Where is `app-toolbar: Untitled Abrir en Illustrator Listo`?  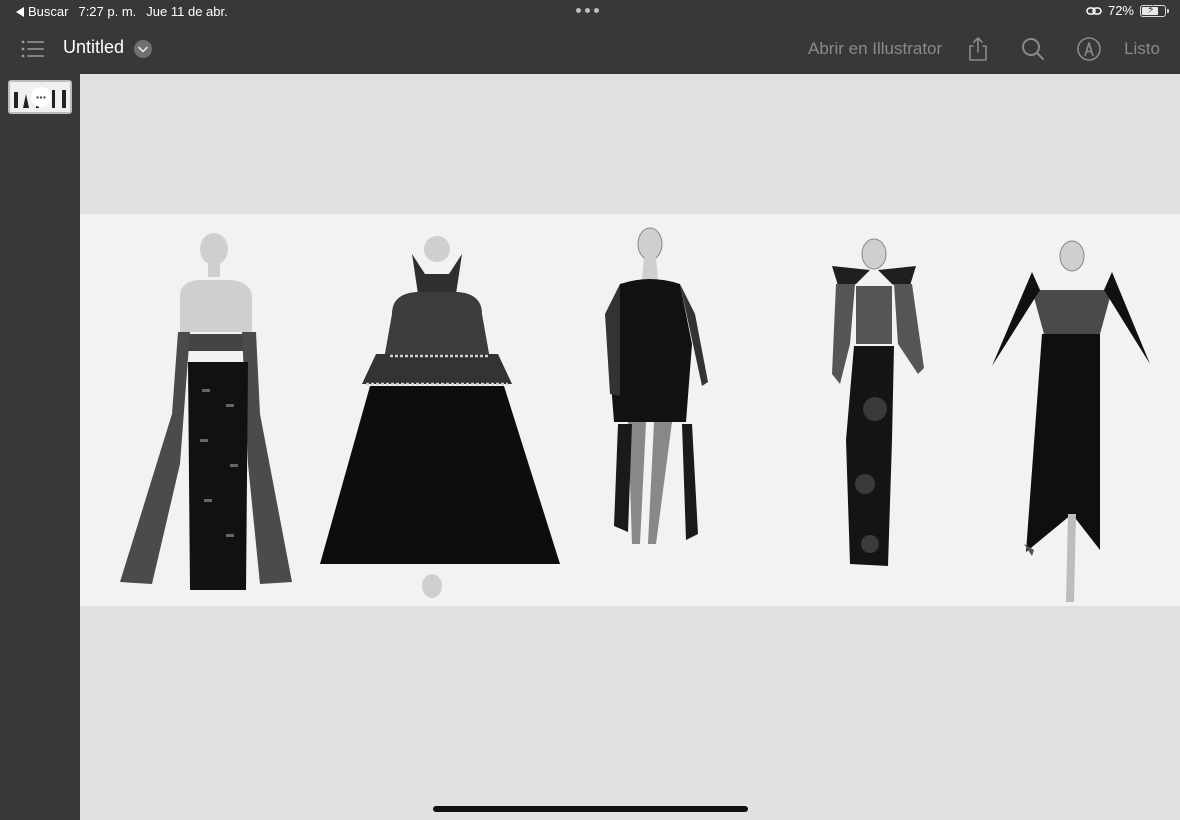 app-toolbar: Untitled Abrir en Illustrator Listo is located at coordinates (590, 49).